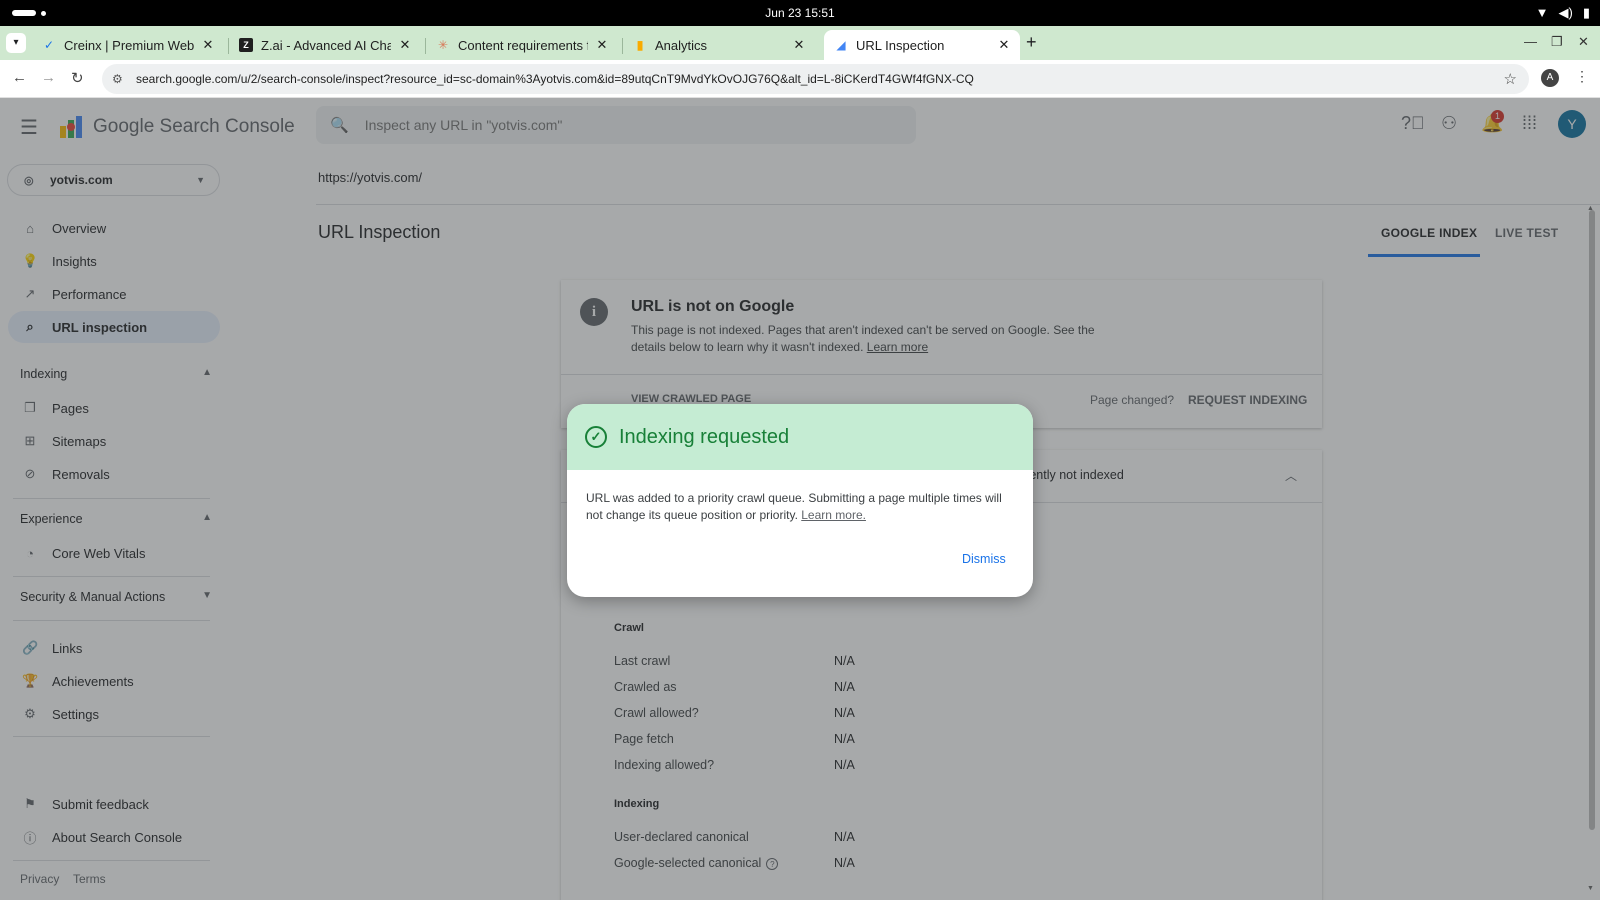 This screenshot has height=900, width=1600. Describe the element at coordinates (49, 45) in the screenshot. I see `creinx-icon: ✓` at that location.